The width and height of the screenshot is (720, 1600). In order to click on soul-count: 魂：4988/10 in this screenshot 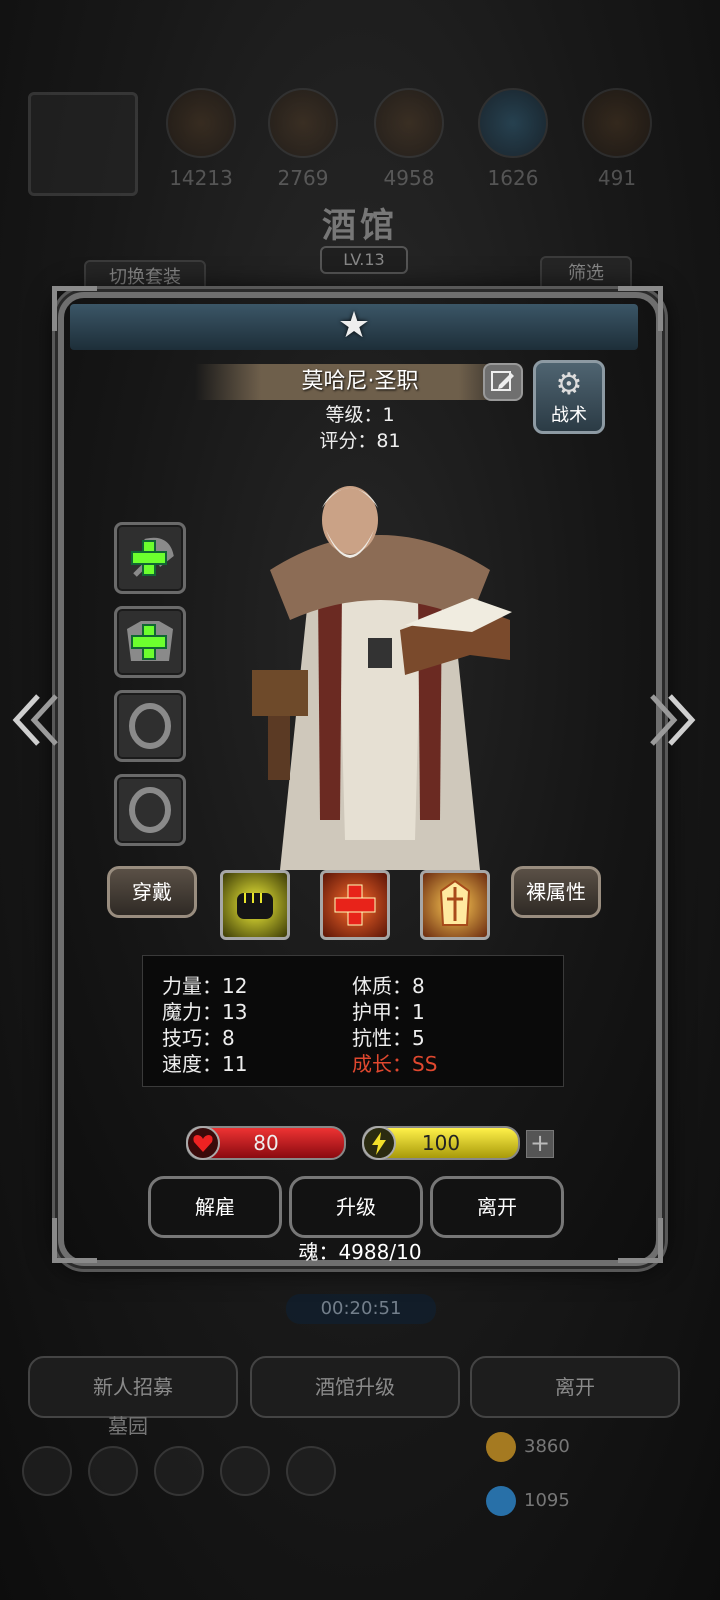, I will do `click(360, 1252)`.